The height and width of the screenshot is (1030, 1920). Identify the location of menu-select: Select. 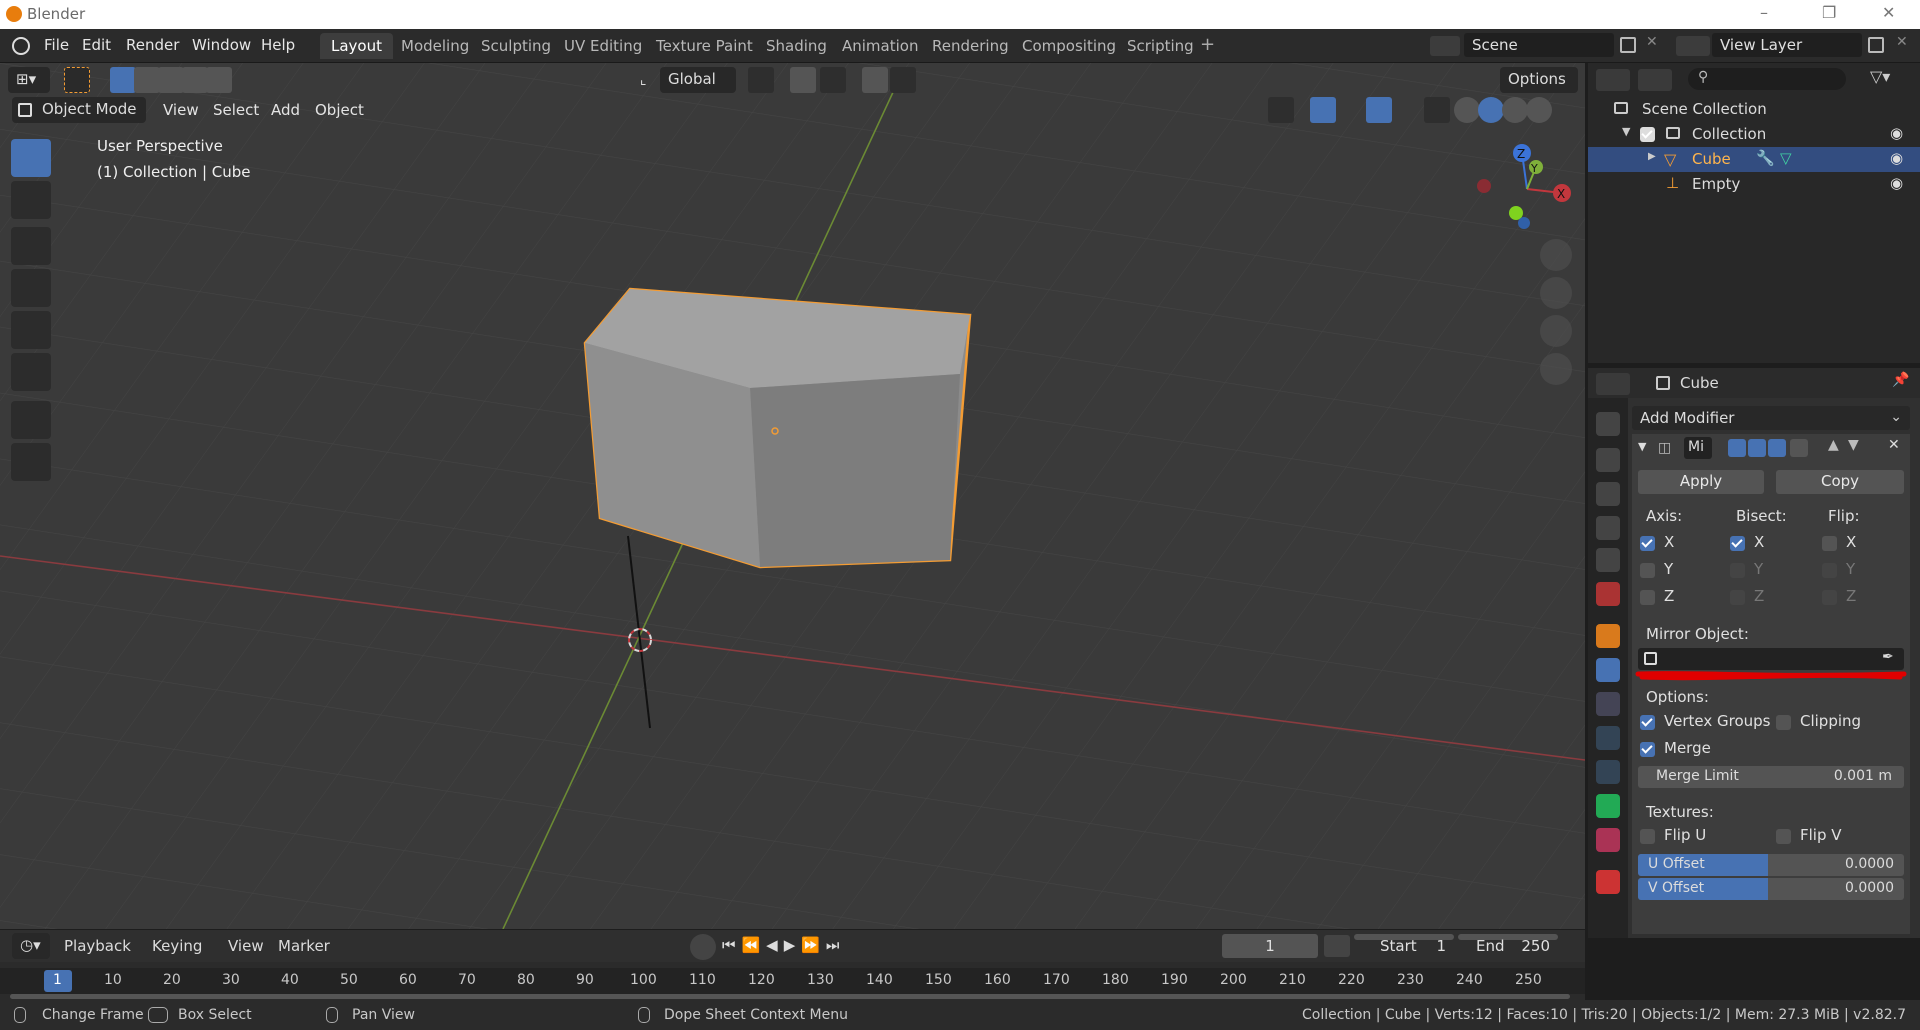
(236, 110).